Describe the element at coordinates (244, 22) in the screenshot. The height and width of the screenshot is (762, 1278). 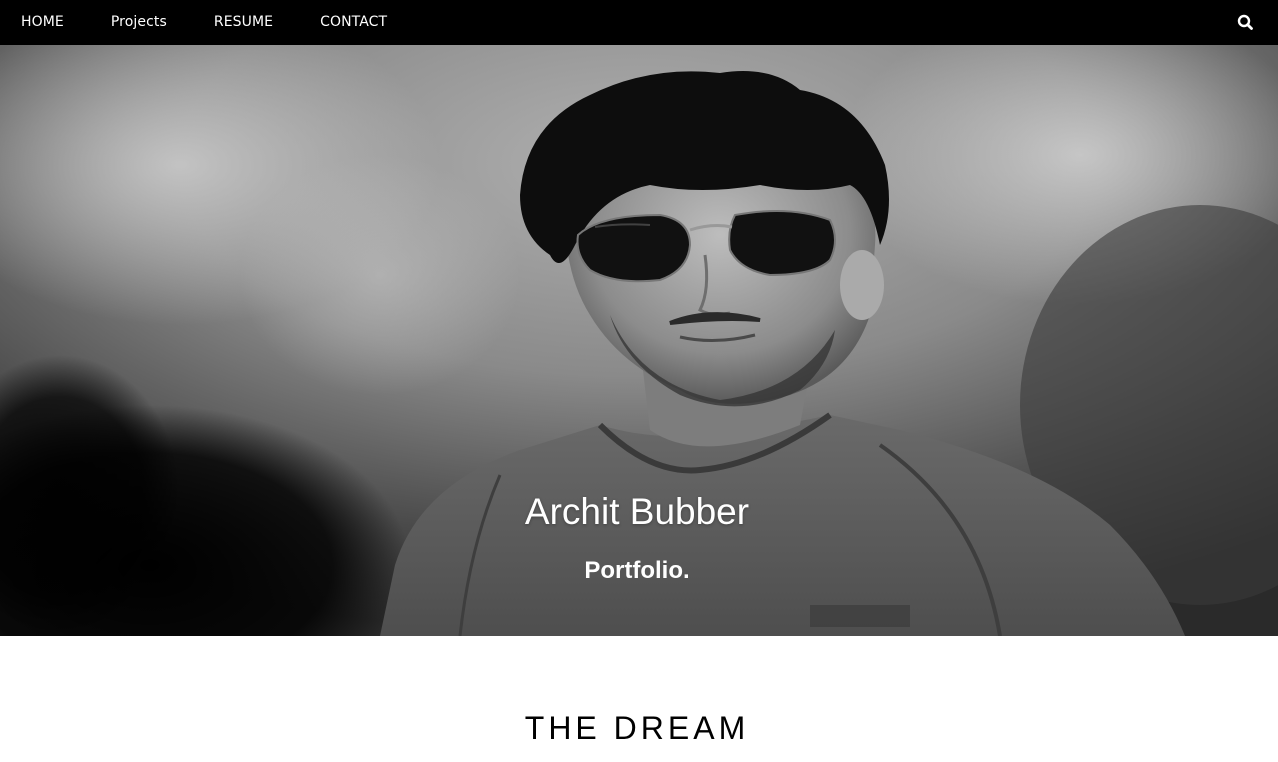
I see `nav-resume-link: RESUME` at that location.